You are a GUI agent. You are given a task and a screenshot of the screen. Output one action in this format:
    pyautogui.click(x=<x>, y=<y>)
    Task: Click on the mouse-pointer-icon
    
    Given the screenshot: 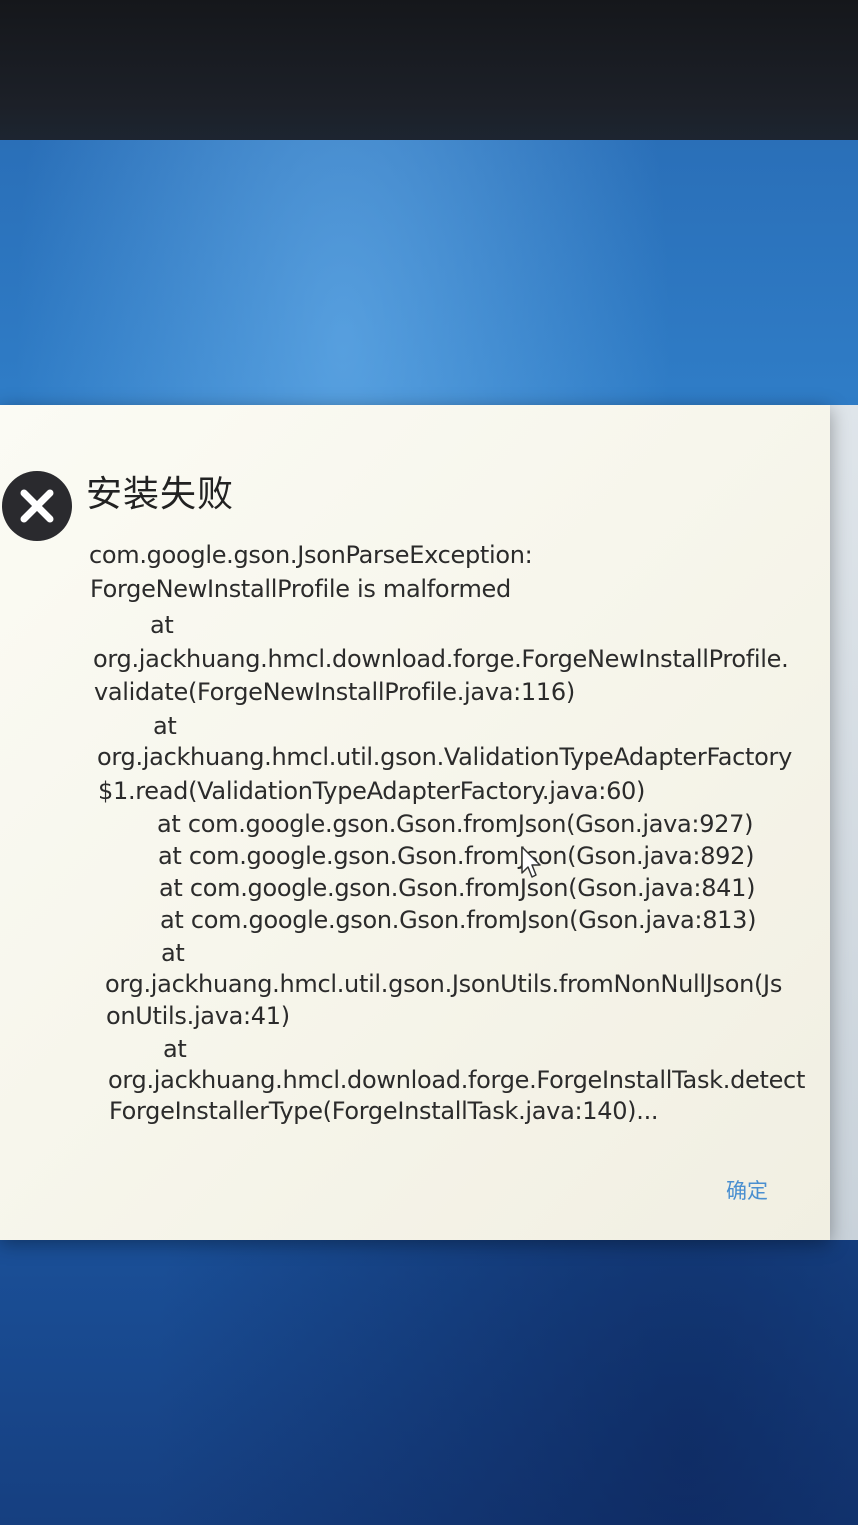 What is the action you would take?
    pyautogui.click(x=532, y=865)
    